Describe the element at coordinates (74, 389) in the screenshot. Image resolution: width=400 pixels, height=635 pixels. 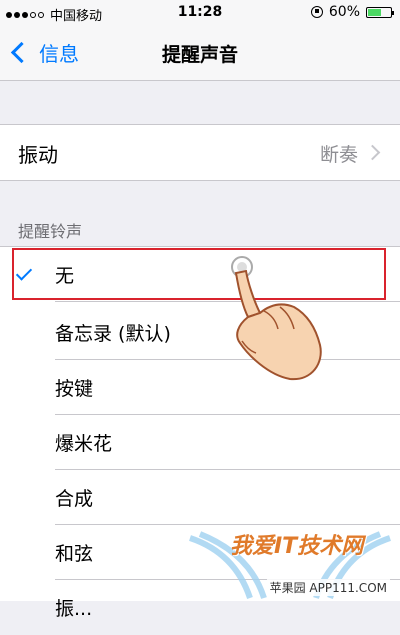
I see `list-item-label: 按键` at that location.